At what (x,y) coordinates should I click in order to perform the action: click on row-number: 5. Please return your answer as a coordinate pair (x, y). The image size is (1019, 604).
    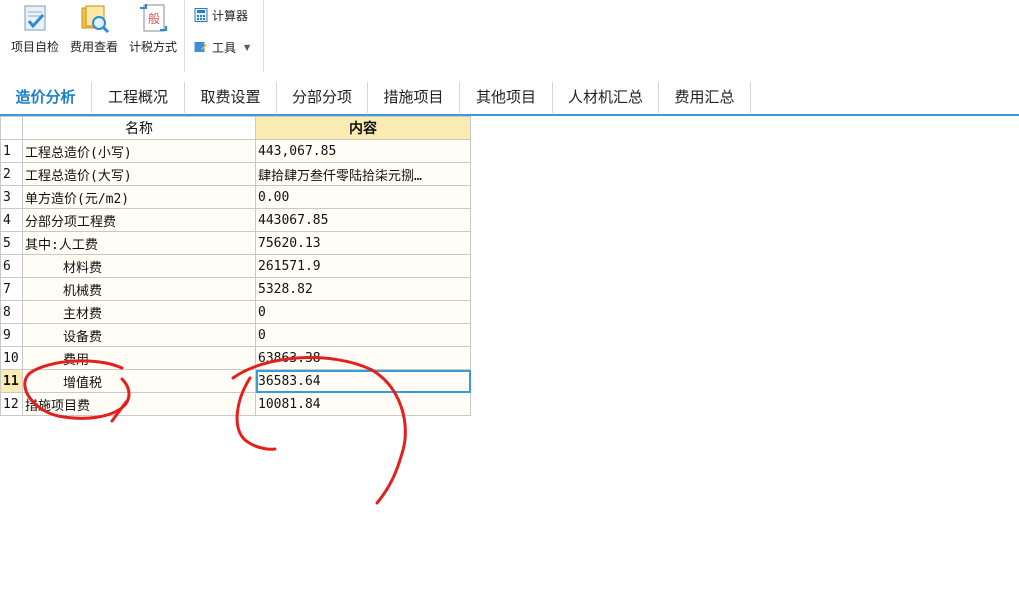
    Looking at the image, I should click on (11, 243).